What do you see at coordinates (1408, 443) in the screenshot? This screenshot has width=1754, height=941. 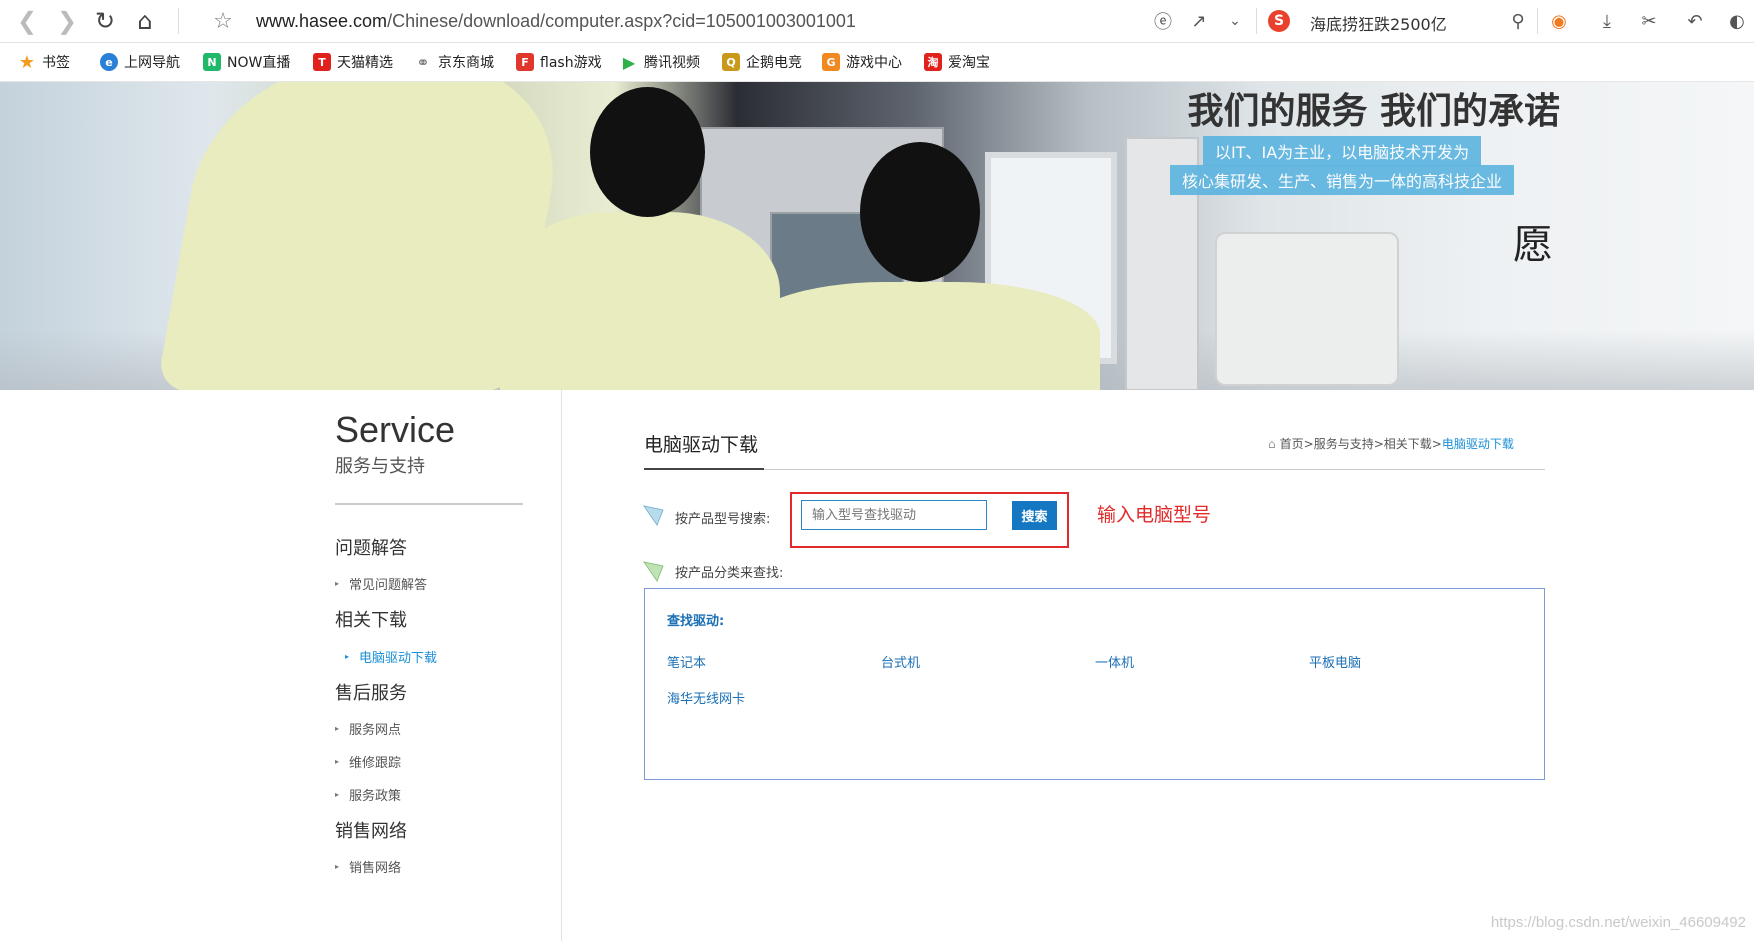 I see `breadcrumb-level2: 相关下载` at bounding box center [1408, 443].